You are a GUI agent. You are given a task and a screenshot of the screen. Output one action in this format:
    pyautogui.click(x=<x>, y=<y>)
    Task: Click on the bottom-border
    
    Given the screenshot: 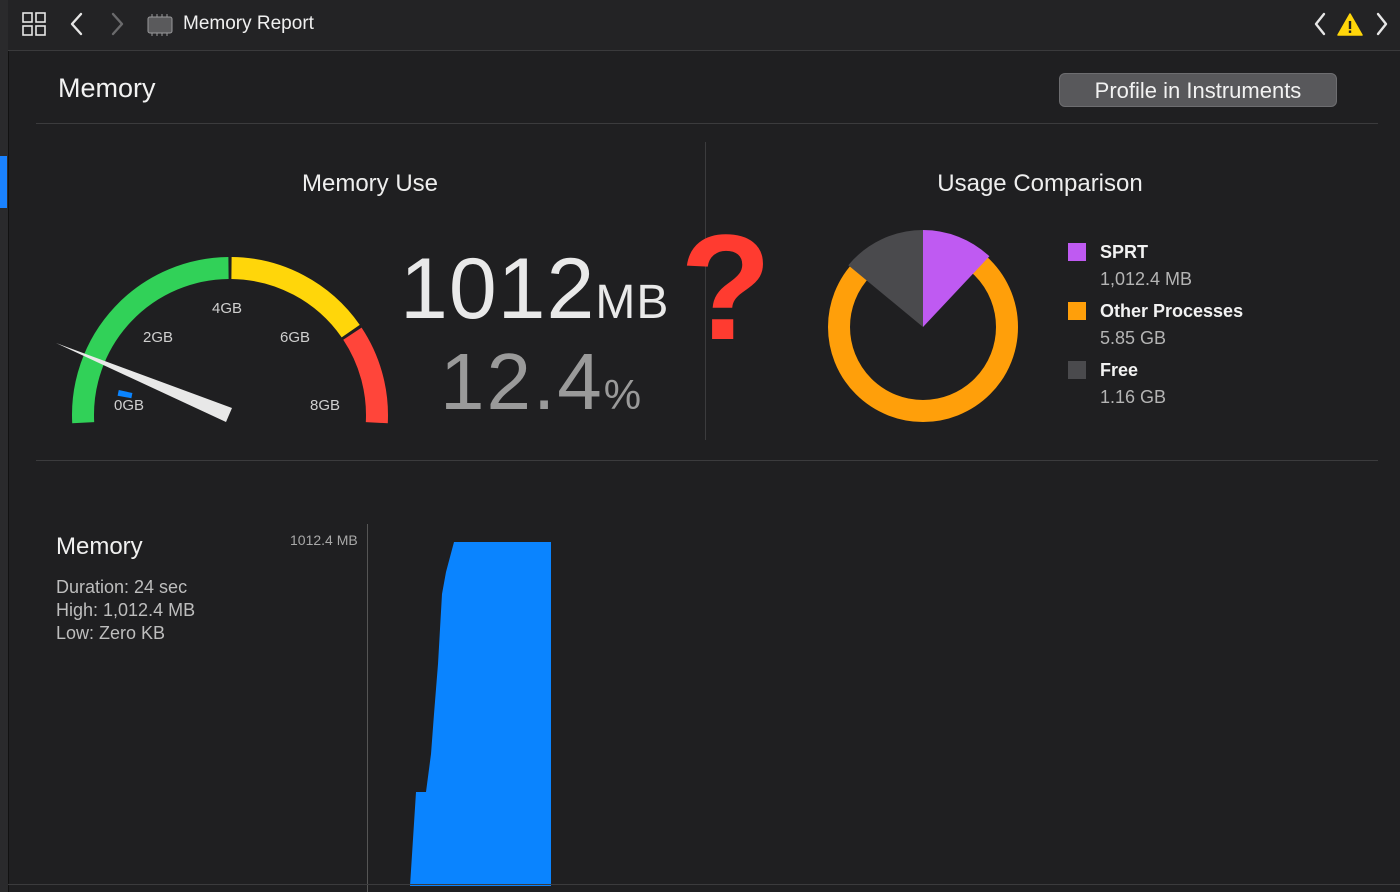 What is the action you would take?
    pyautogui.click(x=704, y=884)
    